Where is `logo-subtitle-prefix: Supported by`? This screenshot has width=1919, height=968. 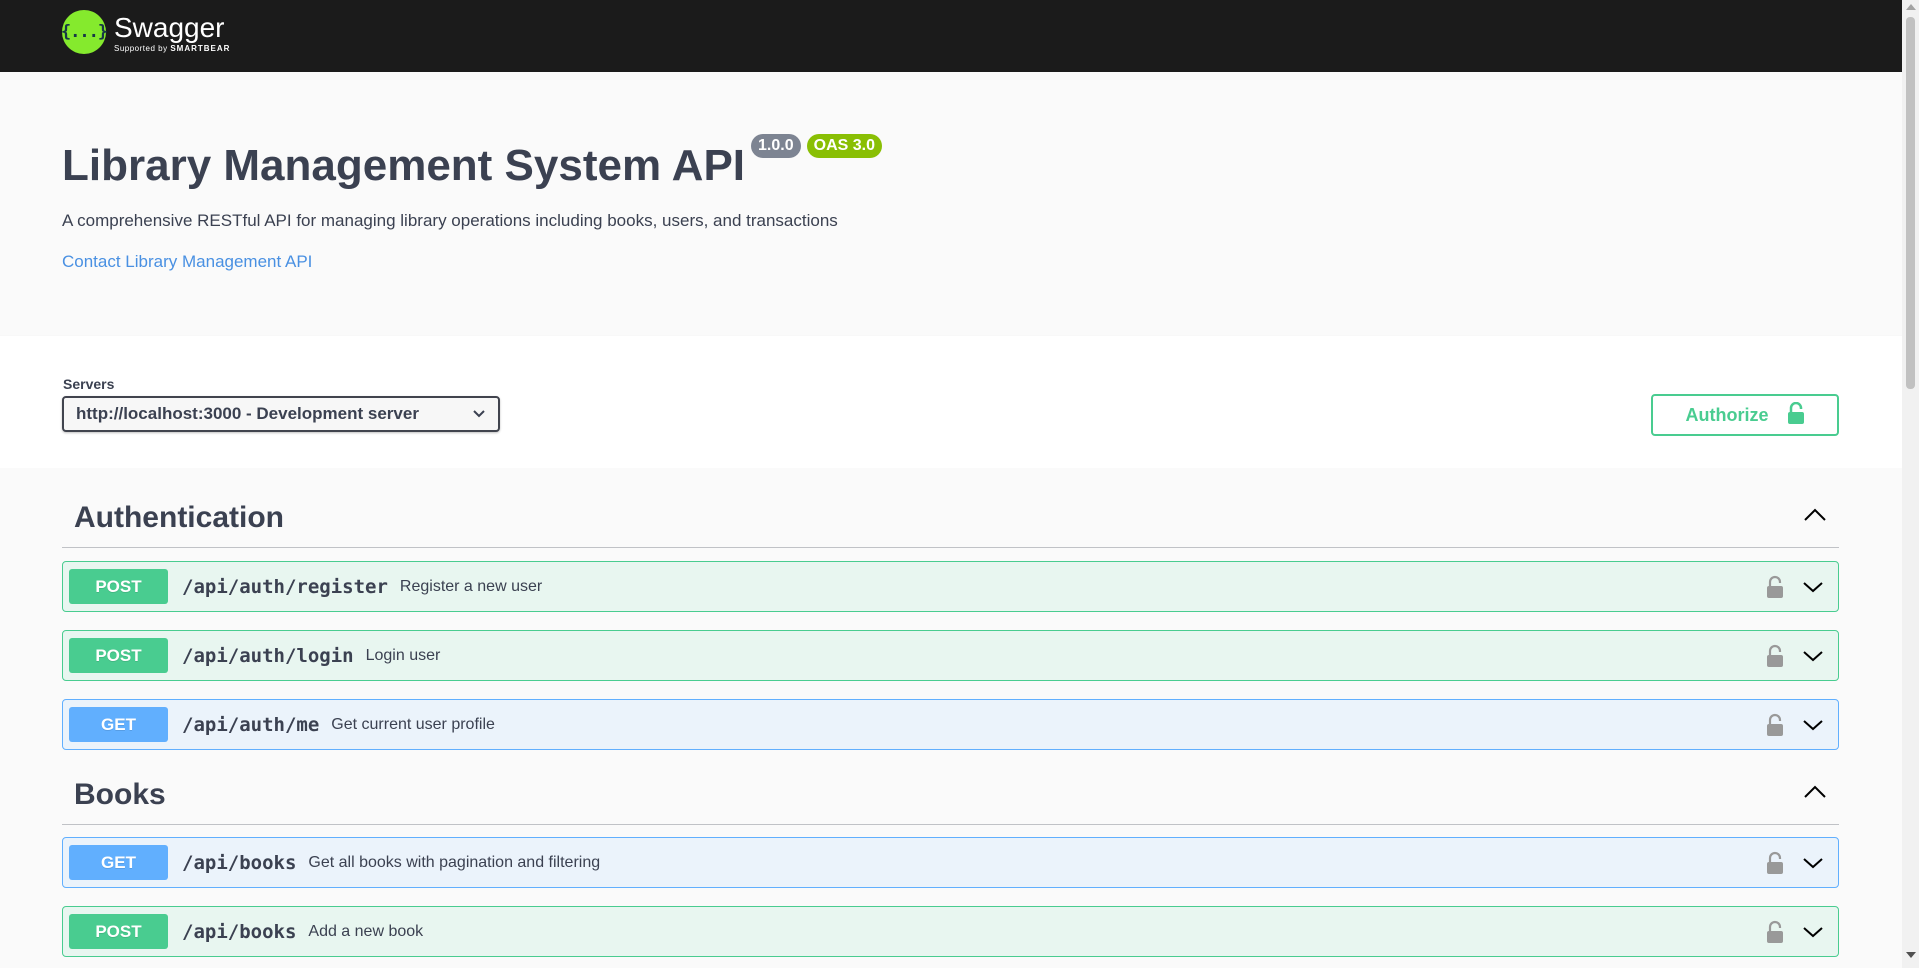 logo-subtitle-prefix: Supported by is located at coordinates (142, 48).